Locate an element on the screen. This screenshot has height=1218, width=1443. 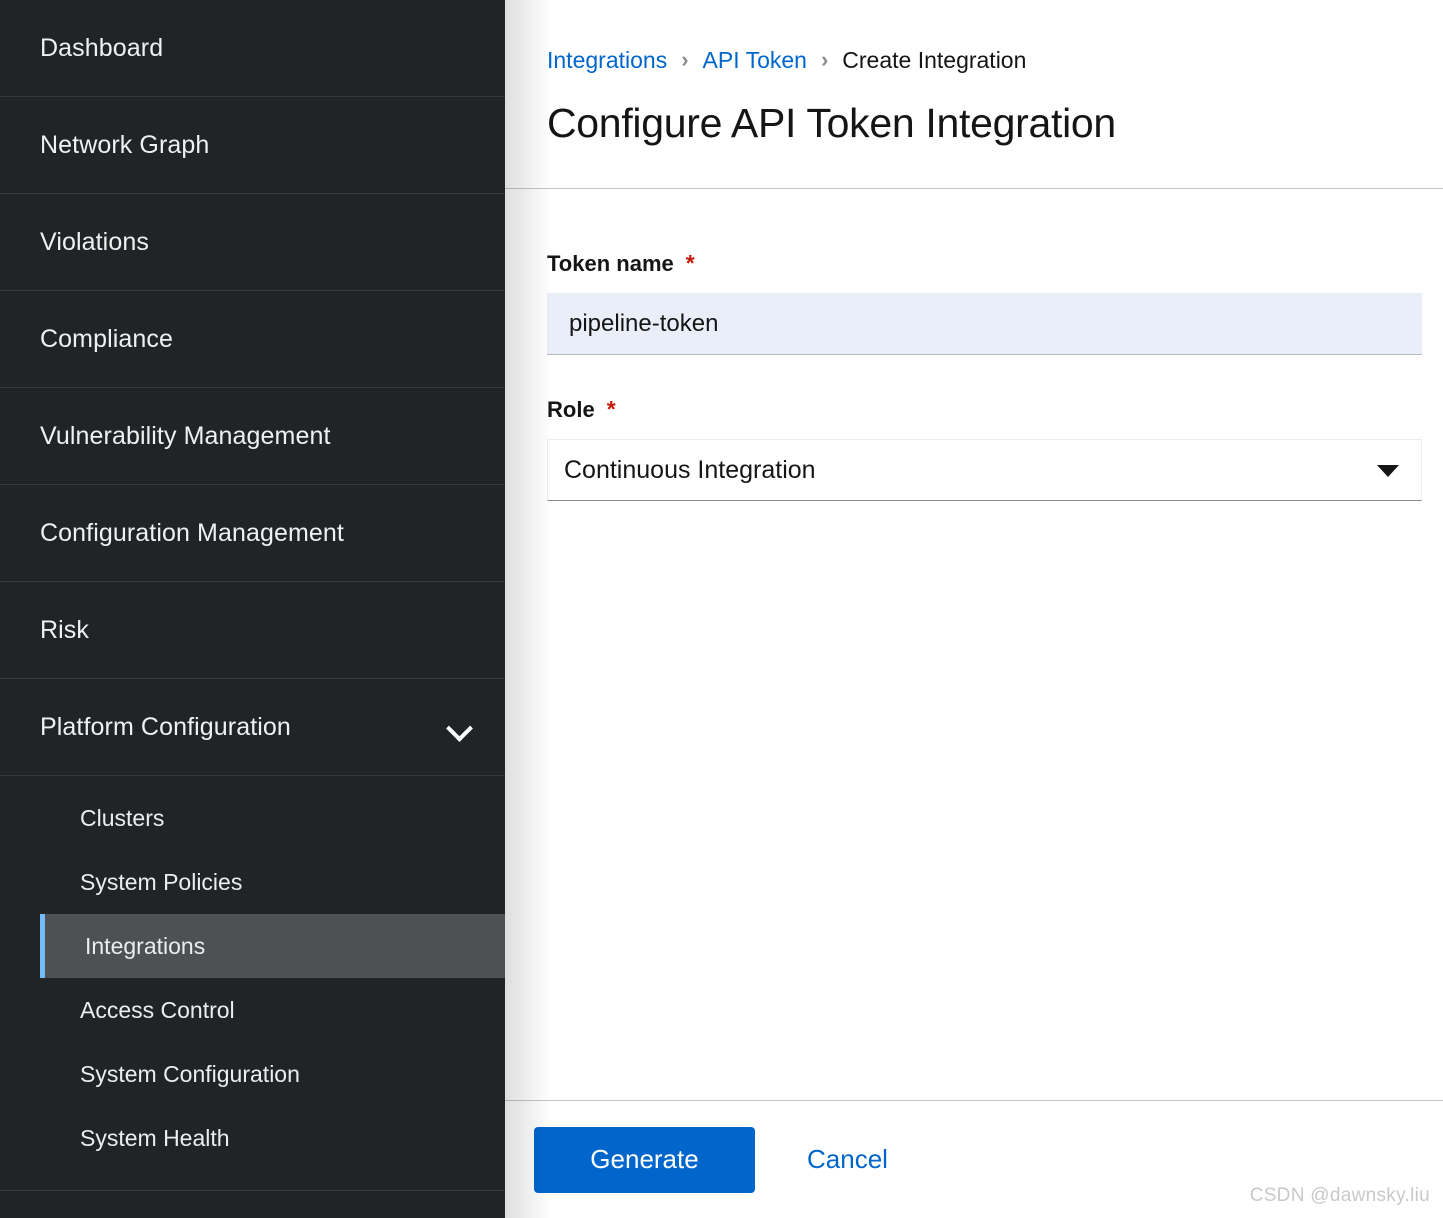
sidebar-item-label: Configuration Management is located at coordinates (192, 532).